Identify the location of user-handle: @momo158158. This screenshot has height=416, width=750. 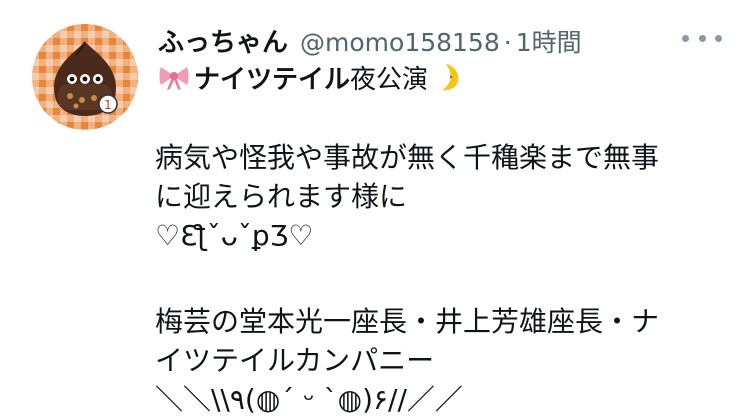
(400, 42).